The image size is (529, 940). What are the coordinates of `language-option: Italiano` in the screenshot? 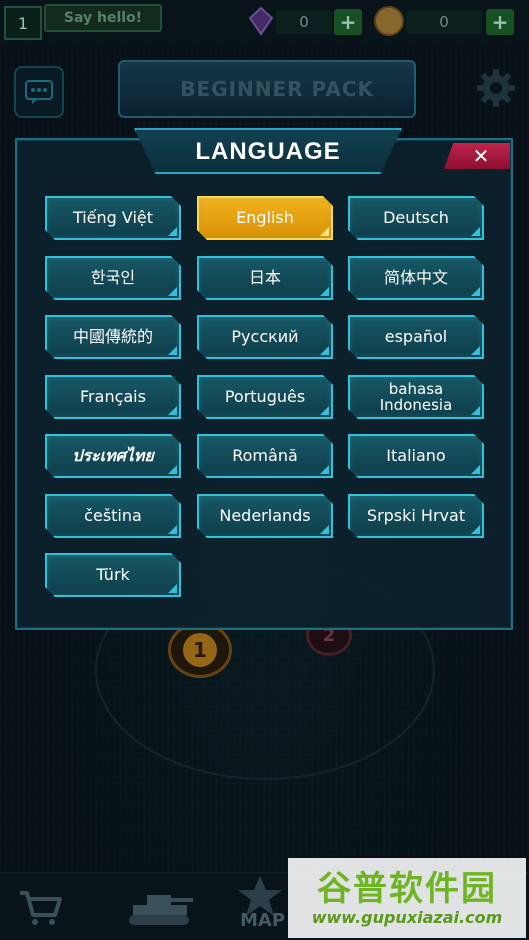 It's located at (416, 456).